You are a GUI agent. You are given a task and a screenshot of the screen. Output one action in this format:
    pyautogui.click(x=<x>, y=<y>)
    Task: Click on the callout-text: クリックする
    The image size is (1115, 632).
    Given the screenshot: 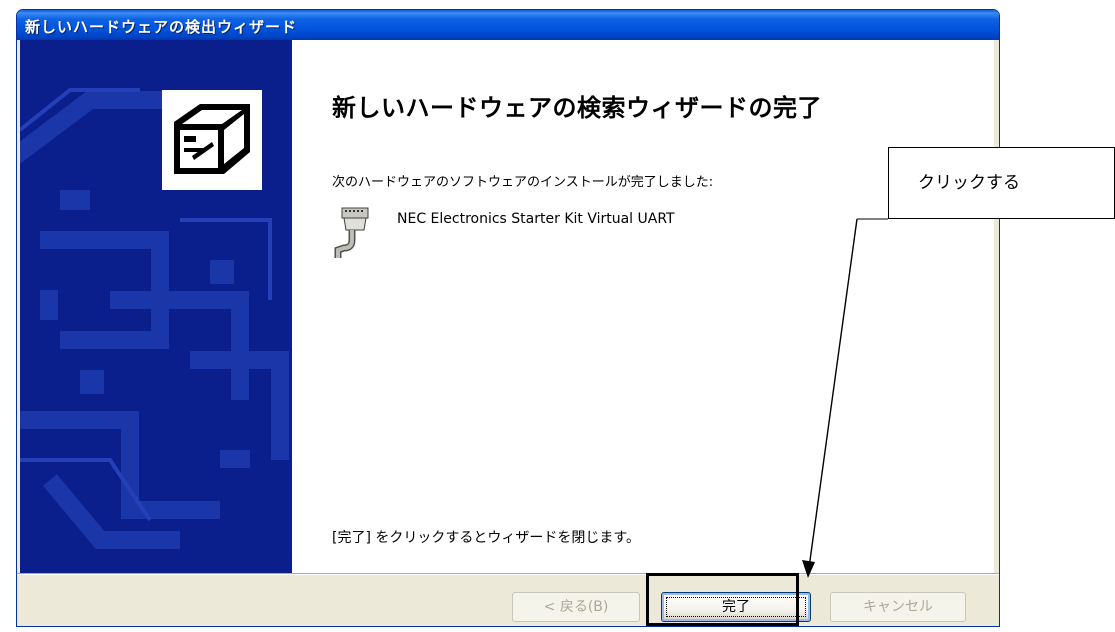 What is the action you would take?
    pyautogui.click(x=969, y=183)
    